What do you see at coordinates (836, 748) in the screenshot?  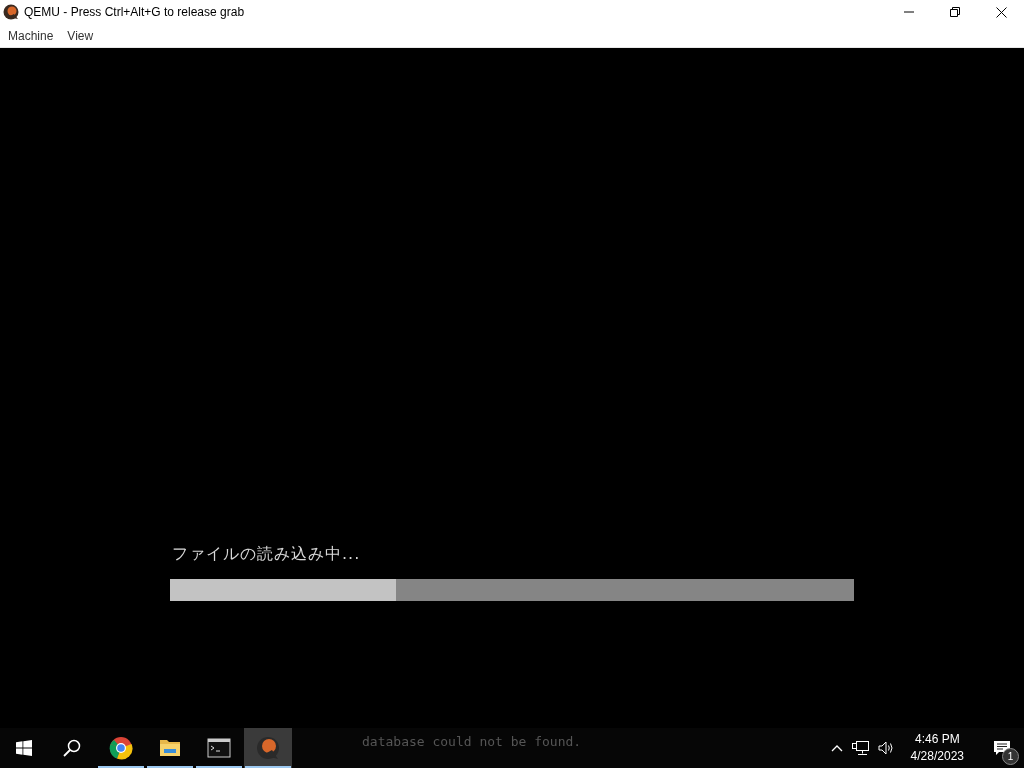 I see `chevron-up-icon` at bounding box center [836, 748].